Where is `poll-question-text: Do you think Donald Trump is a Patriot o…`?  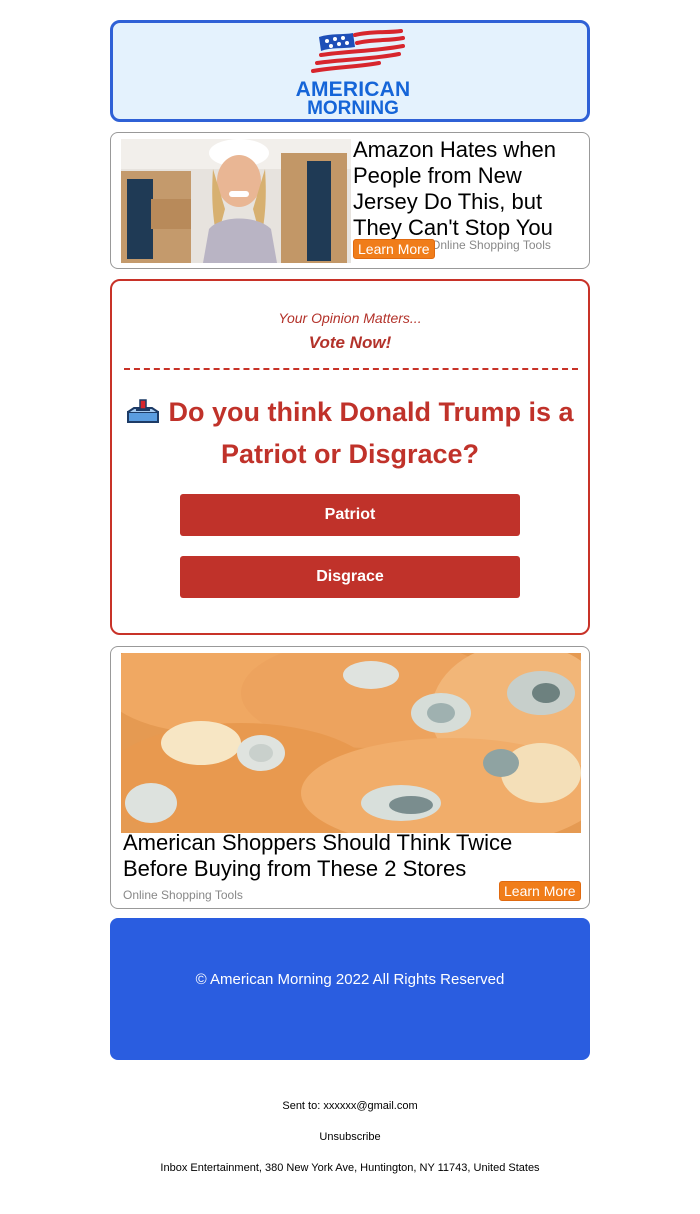
poll-question-text: Do you think Donald Trump is a Patriot o… is located at coordinates (371, 433).